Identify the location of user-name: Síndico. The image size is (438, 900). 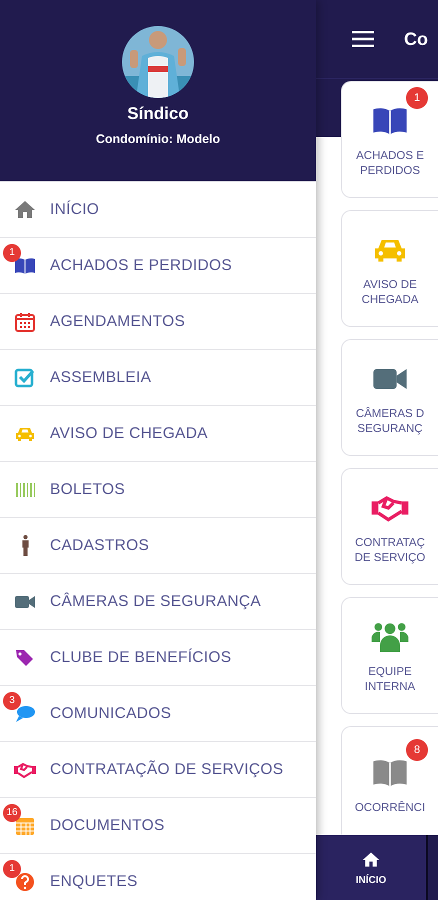
(158, 114).